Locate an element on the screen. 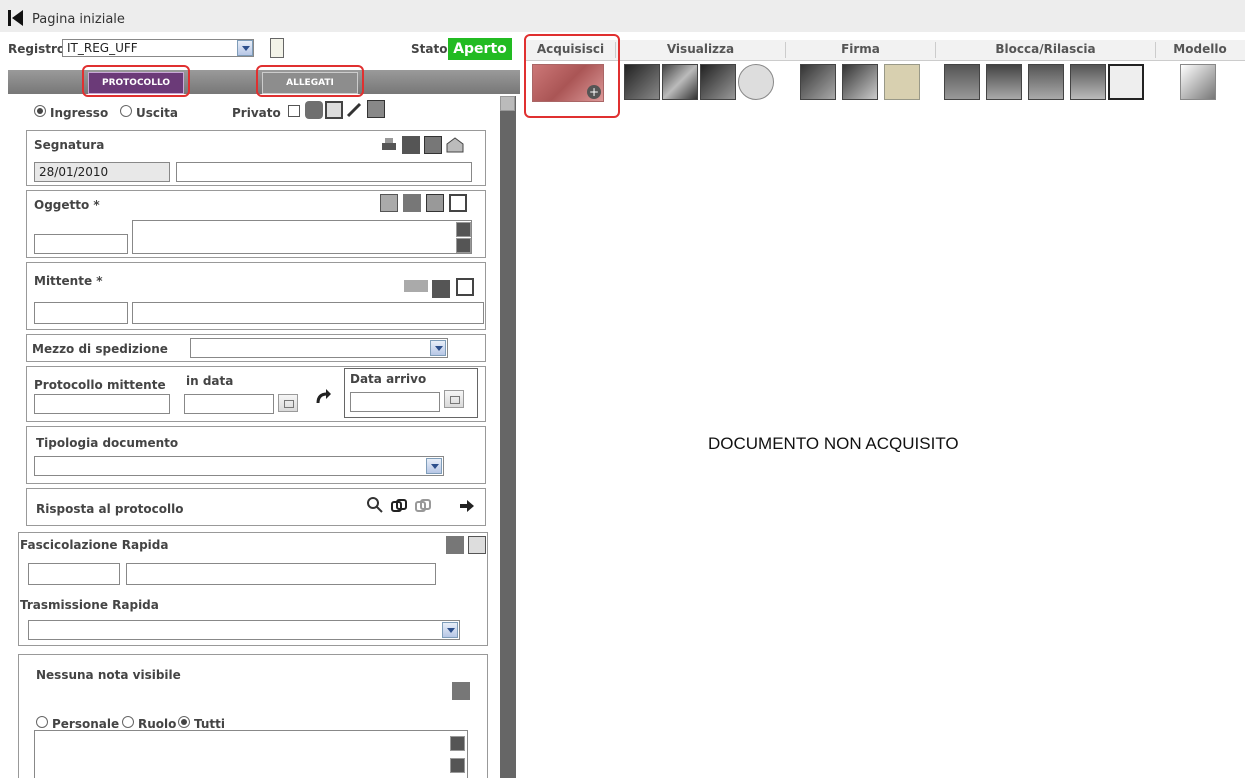 The width and height of the screenshot is (1245, 778). sign-button is located at coordinates (818, 82).